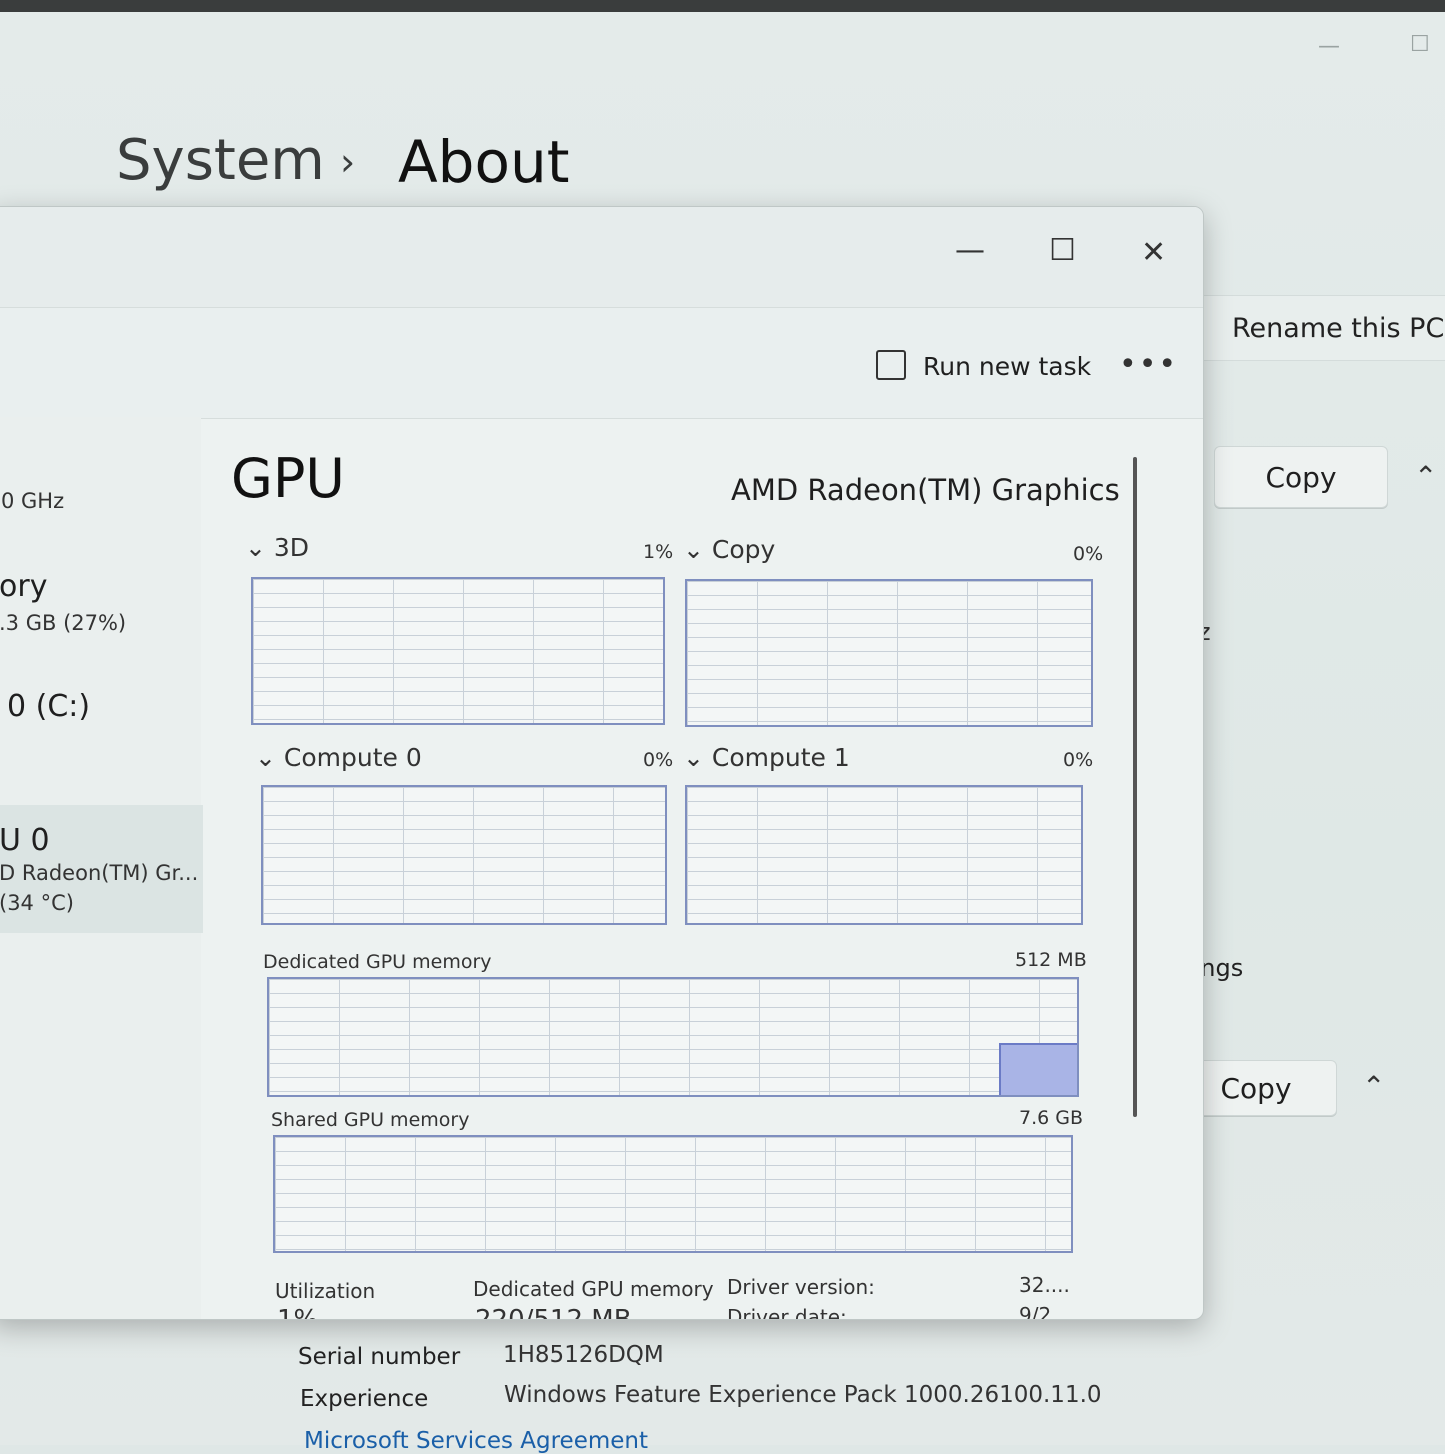 The image size is (1445, 1454). Describe the element at coordinates (352, 757) in the screenshot. I see `engine-label: Compute 0` at that location.